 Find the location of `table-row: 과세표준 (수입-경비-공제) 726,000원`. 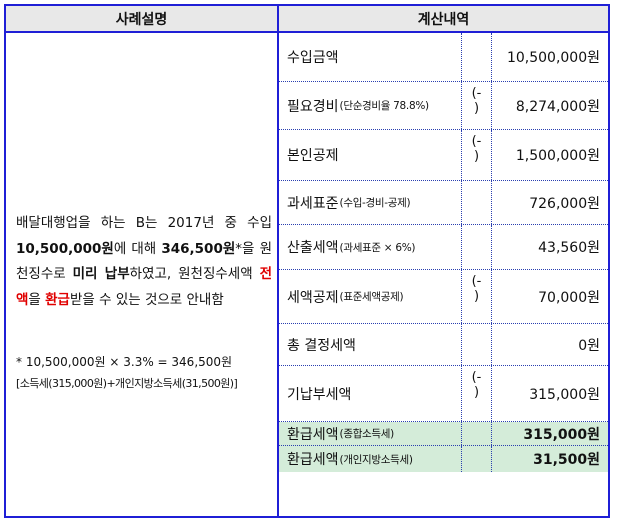

table-row: 과세표준 (수입-경비-공제) 726,000원 is located at coordinates (443, 203).